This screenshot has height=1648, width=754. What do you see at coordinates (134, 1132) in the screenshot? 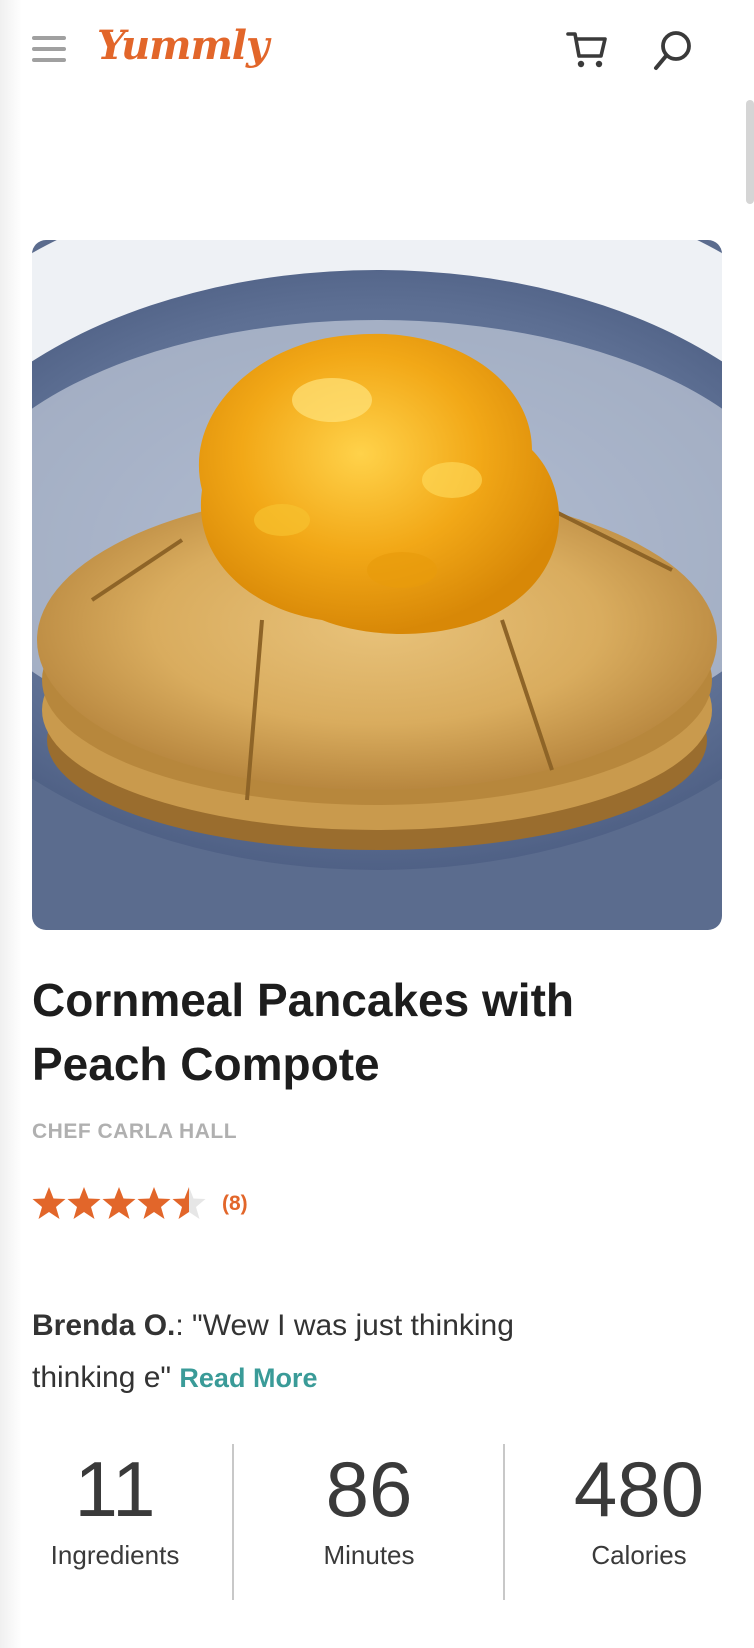
I see `chef-name: CHEF CARLA HALL` at bounding box center [134, 1132].